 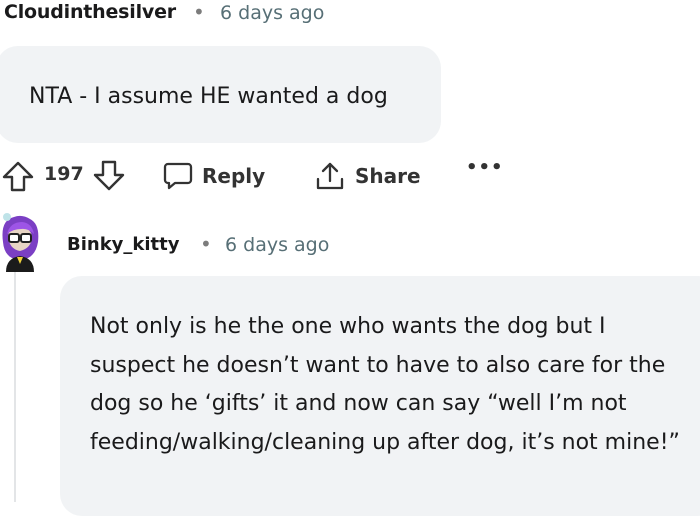 I want to click on avatar, so click(x=20, y=240).